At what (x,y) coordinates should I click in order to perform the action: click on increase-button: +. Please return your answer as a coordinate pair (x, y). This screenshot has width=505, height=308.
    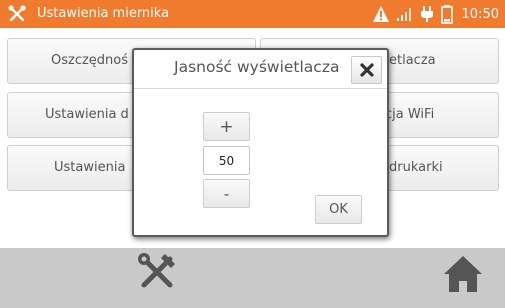
    Looking at the image, I should click on (226, 126).